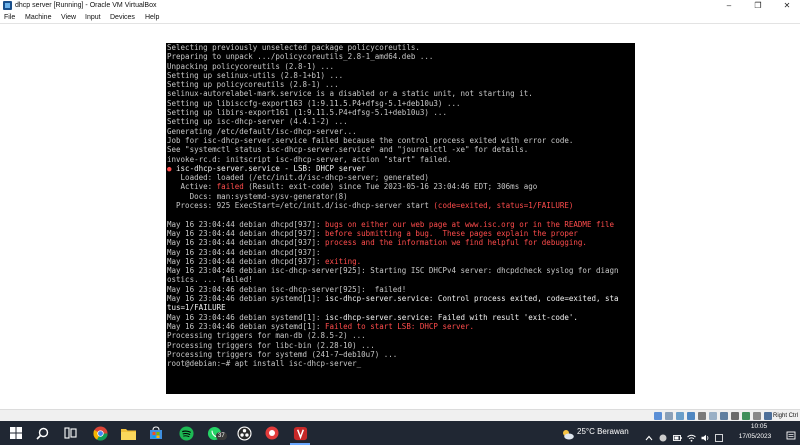 This screenshot has width=800, height=447. What do you see at coordinates (724, 416) in the screenshot?
I see `display-icon` at bounding box center [724, 416].